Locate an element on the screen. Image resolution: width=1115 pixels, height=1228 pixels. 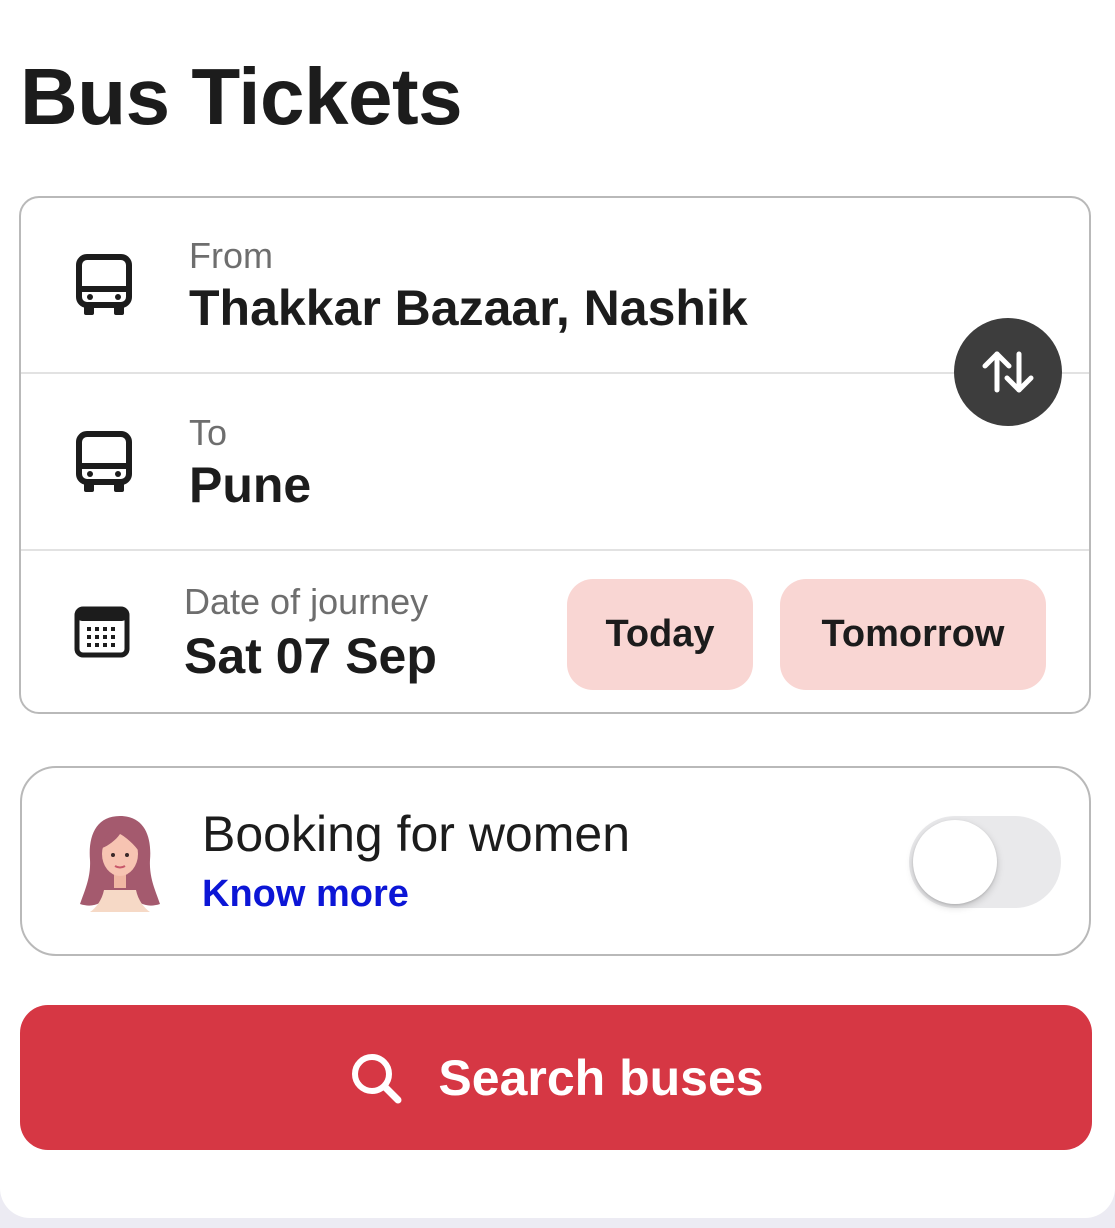
to-value: Pune is located at coordinates (250, 485).